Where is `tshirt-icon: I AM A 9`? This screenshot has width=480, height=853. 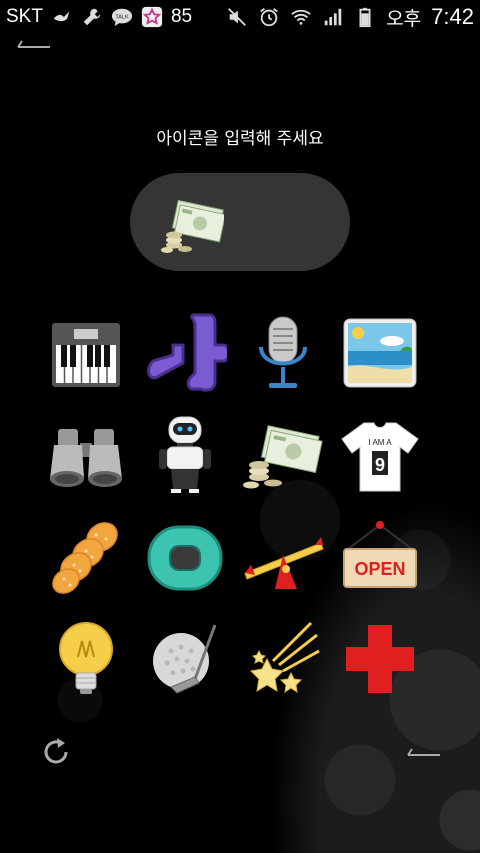
tshirt-icon: I AM A 9 is located at coordinates (380, 457).